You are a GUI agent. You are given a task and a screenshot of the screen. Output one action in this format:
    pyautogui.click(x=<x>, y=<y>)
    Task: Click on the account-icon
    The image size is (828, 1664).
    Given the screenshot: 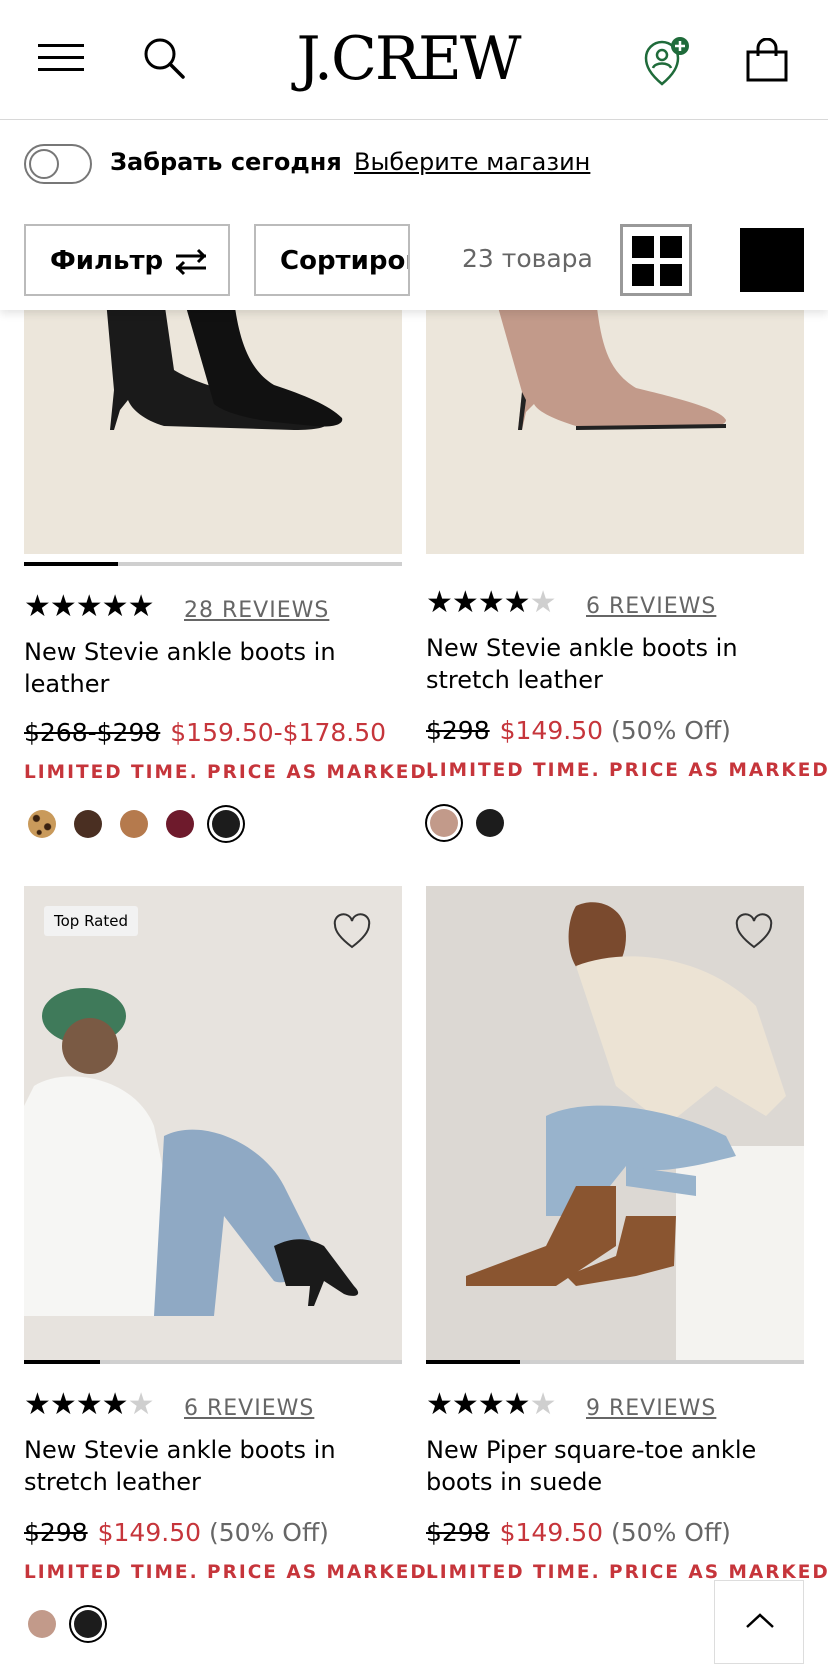 What is the action you would take?
    pyautogui.click(x=667, y=63)
    